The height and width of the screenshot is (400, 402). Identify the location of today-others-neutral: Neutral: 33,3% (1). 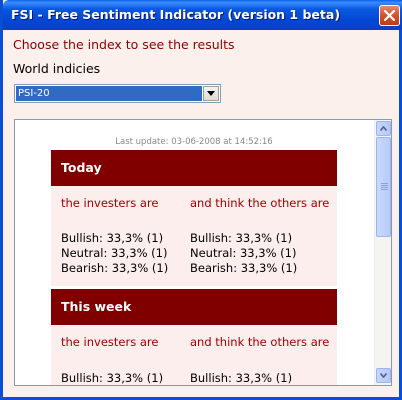
(243, 253).